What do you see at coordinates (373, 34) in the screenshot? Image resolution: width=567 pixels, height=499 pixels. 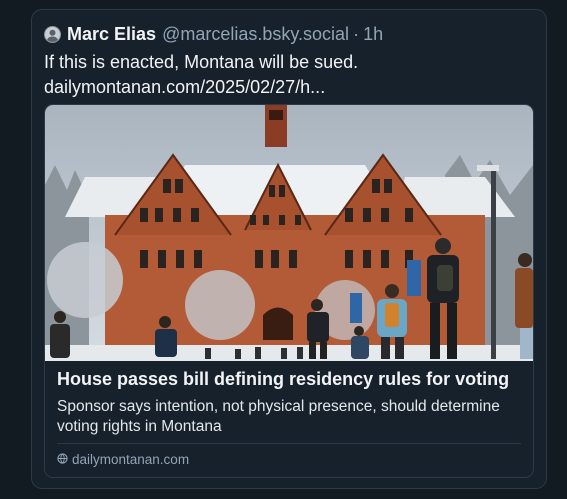 I see `post-time: 1h` at bounding box center [373, 34].